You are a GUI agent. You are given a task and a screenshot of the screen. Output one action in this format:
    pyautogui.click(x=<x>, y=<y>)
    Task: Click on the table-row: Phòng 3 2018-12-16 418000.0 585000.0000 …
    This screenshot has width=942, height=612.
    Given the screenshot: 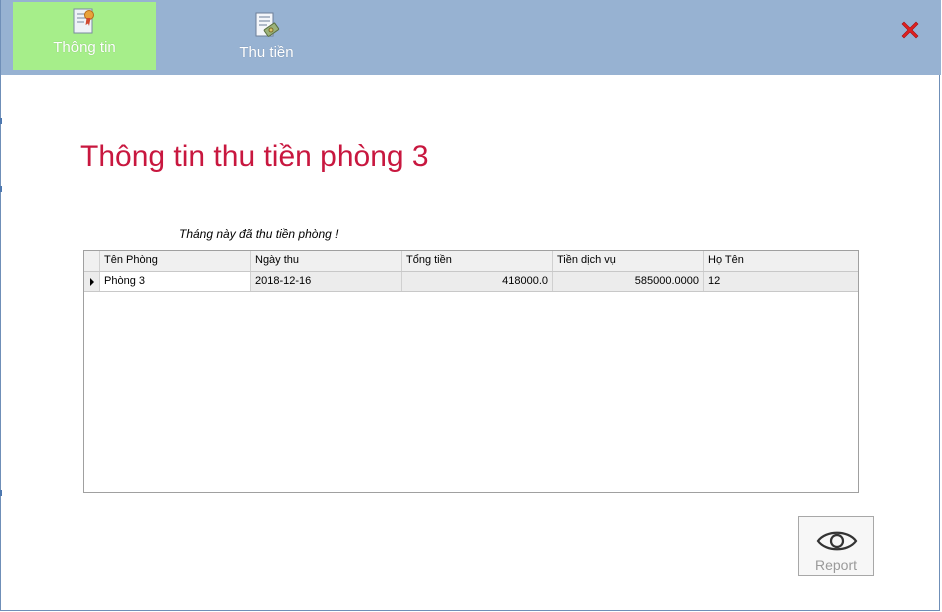 What is the action you would take?
    pyautogui.click(x=471, y=282)
    